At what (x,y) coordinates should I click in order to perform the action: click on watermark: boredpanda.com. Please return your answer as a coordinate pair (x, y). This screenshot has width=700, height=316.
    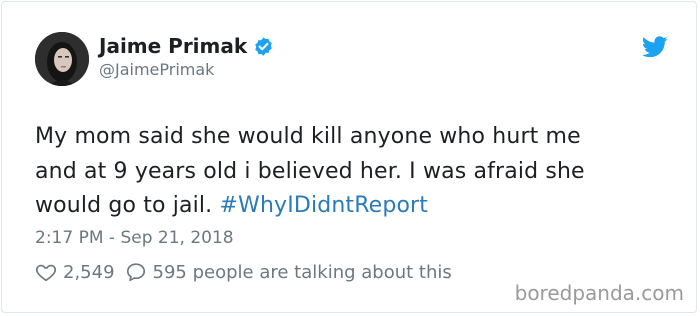
    Looking at the image, I should click on (599, 293).